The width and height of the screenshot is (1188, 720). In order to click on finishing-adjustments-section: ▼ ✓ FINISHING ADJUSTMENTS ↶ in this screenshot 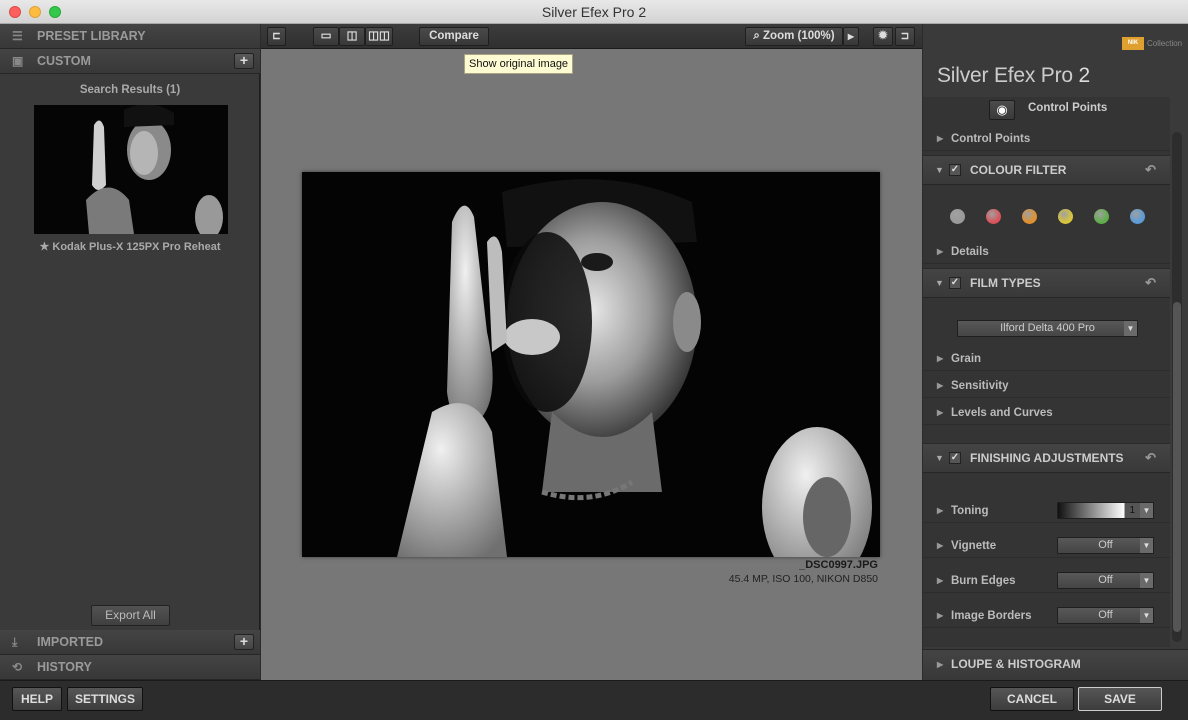, I will do `click(1046, 458)`.